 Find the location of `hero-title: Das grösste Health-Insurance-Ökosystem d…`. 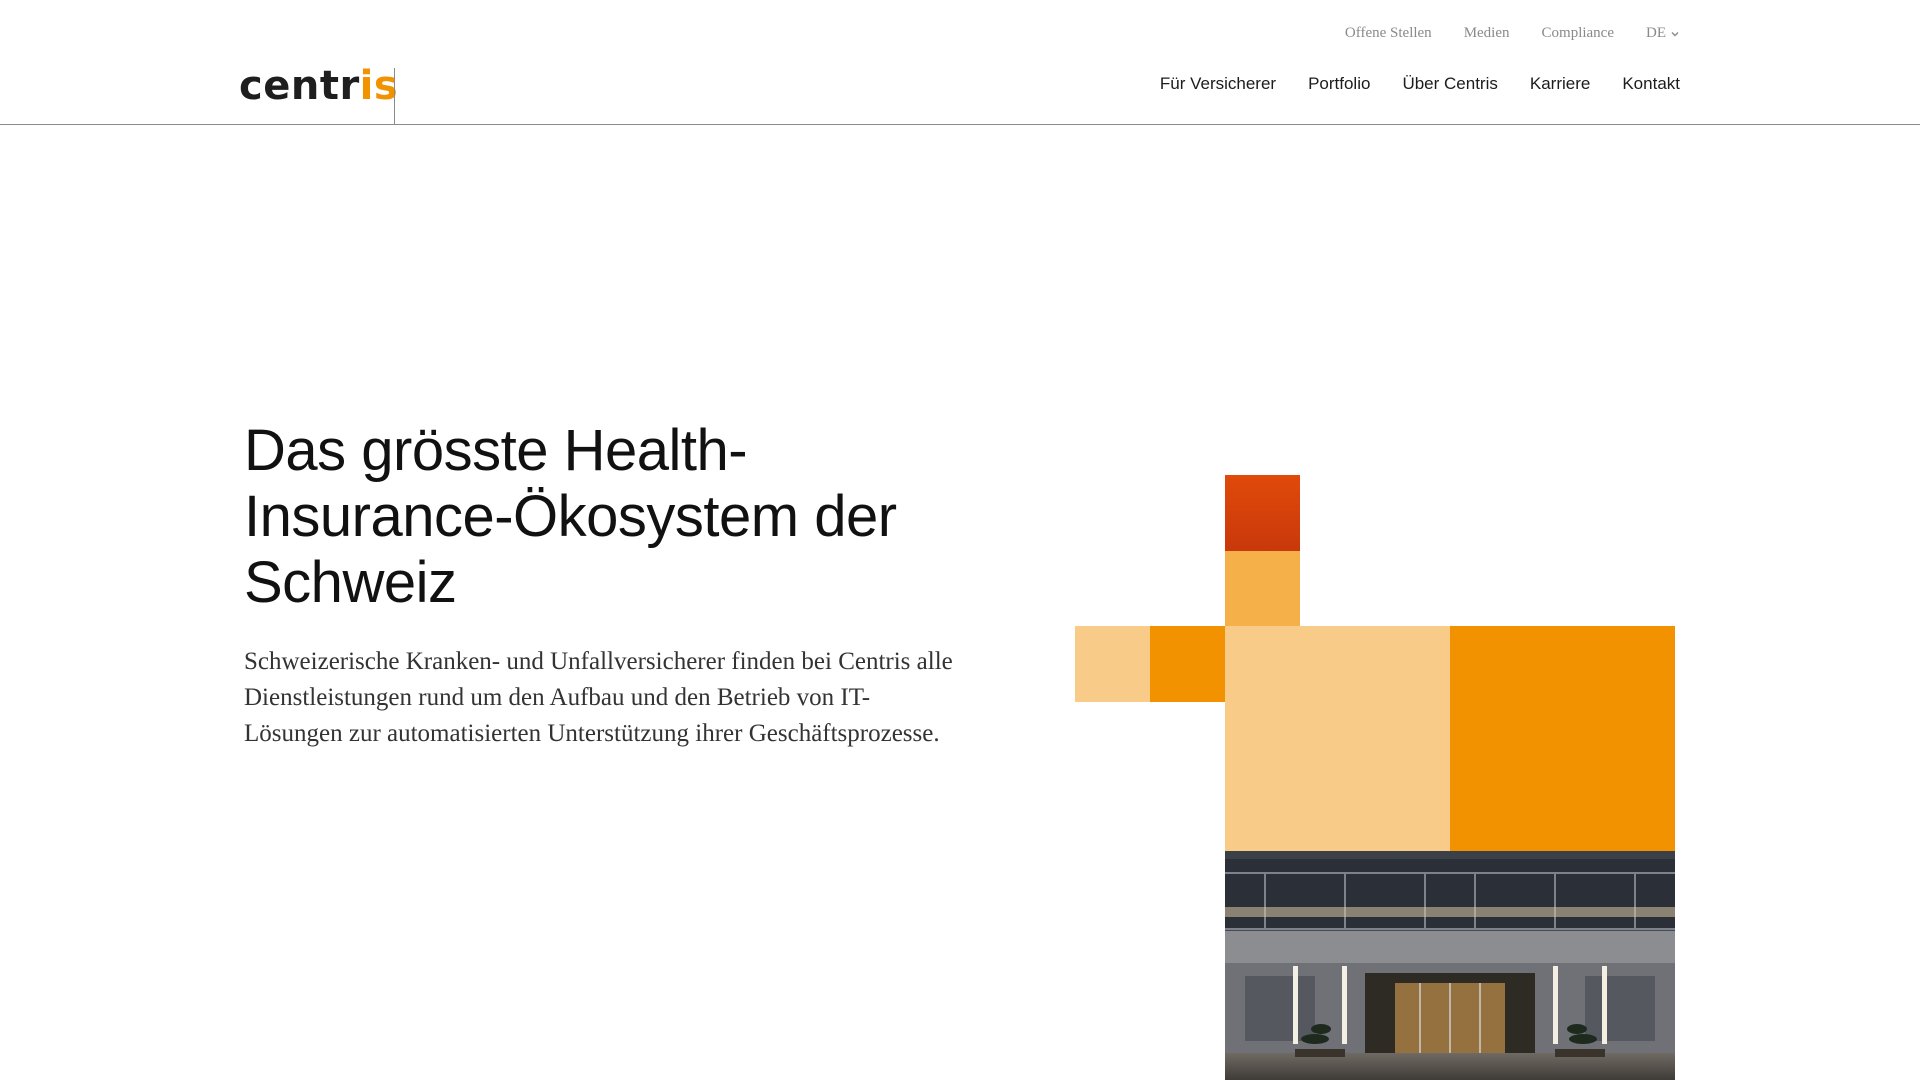

hero-title: Das grösste Health-Insurance-Ökosystem d… is located at coordinates (570, 516).